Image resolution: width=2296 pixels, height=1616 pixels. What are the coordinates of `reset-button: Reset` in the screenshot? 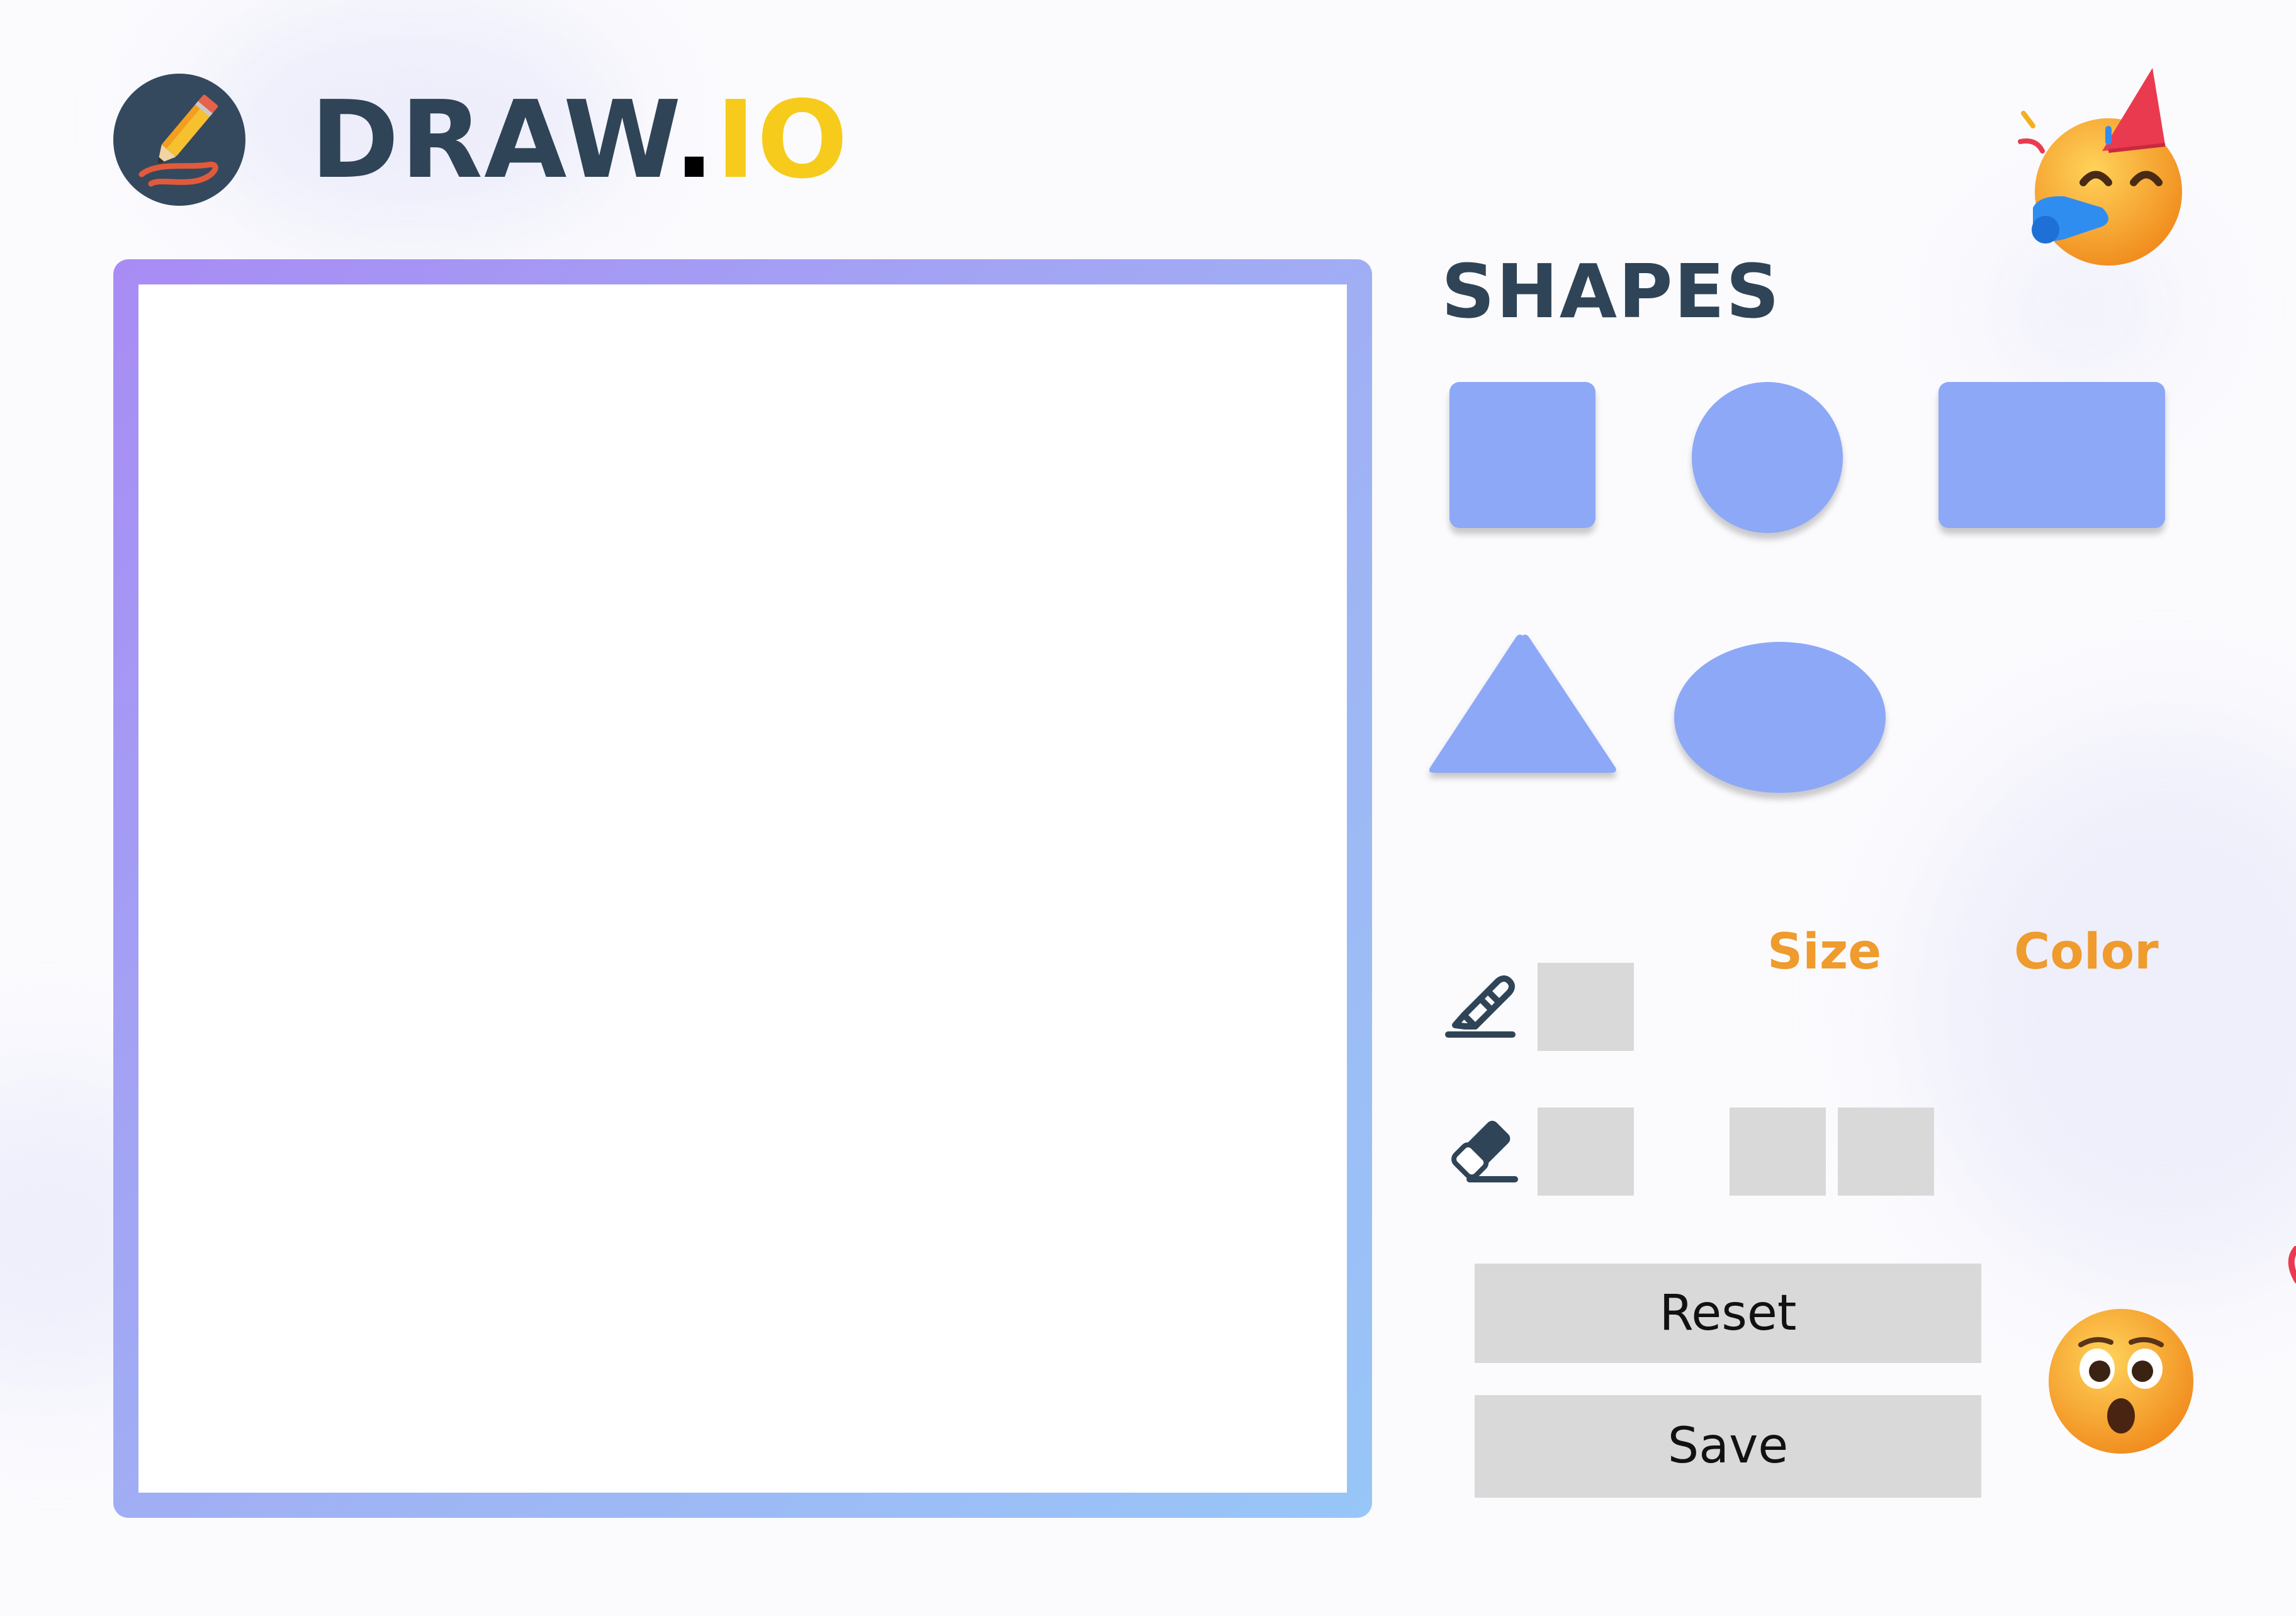 It's located at (1728, 1313).